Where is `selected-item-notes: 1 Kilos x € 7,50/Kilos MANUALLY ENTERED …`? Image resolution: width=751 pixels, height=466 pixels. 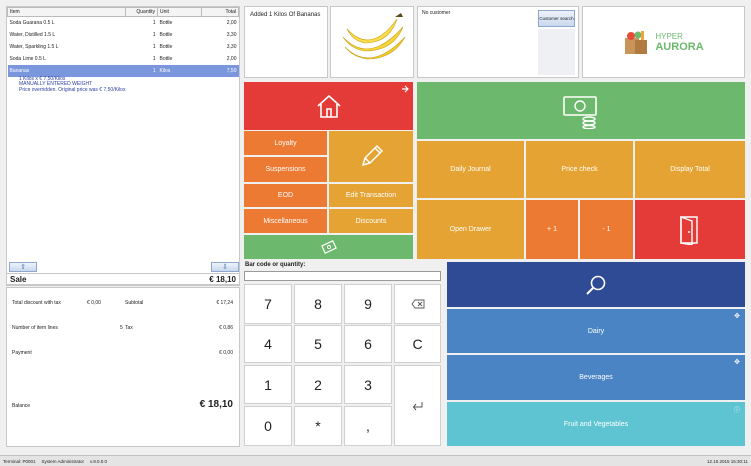
selected-item-notes: 1 Kilos x € 7,50/Kilos MANUALLY ENTERED … is located at coordinates (72, 84).